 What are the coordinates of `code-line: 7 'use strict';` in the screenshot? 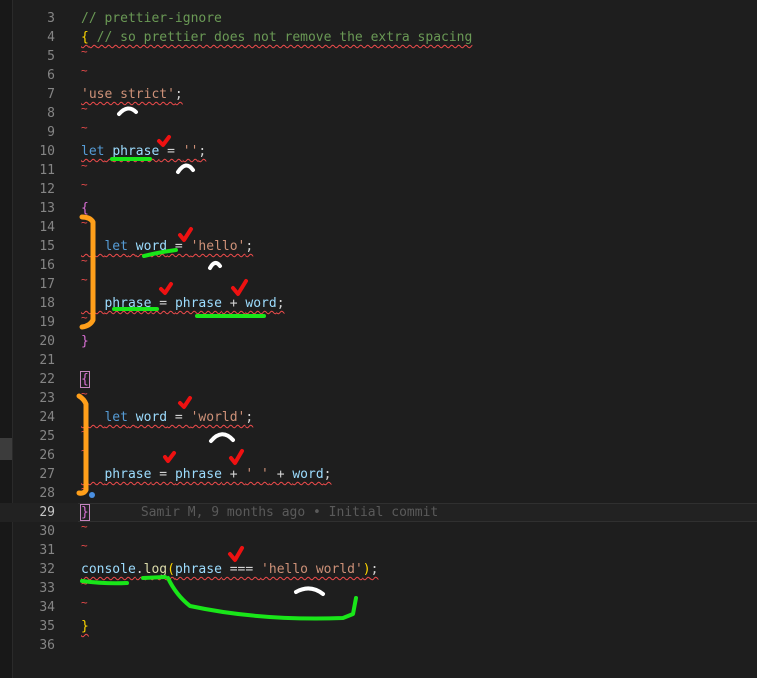 It's located at (378, 94).